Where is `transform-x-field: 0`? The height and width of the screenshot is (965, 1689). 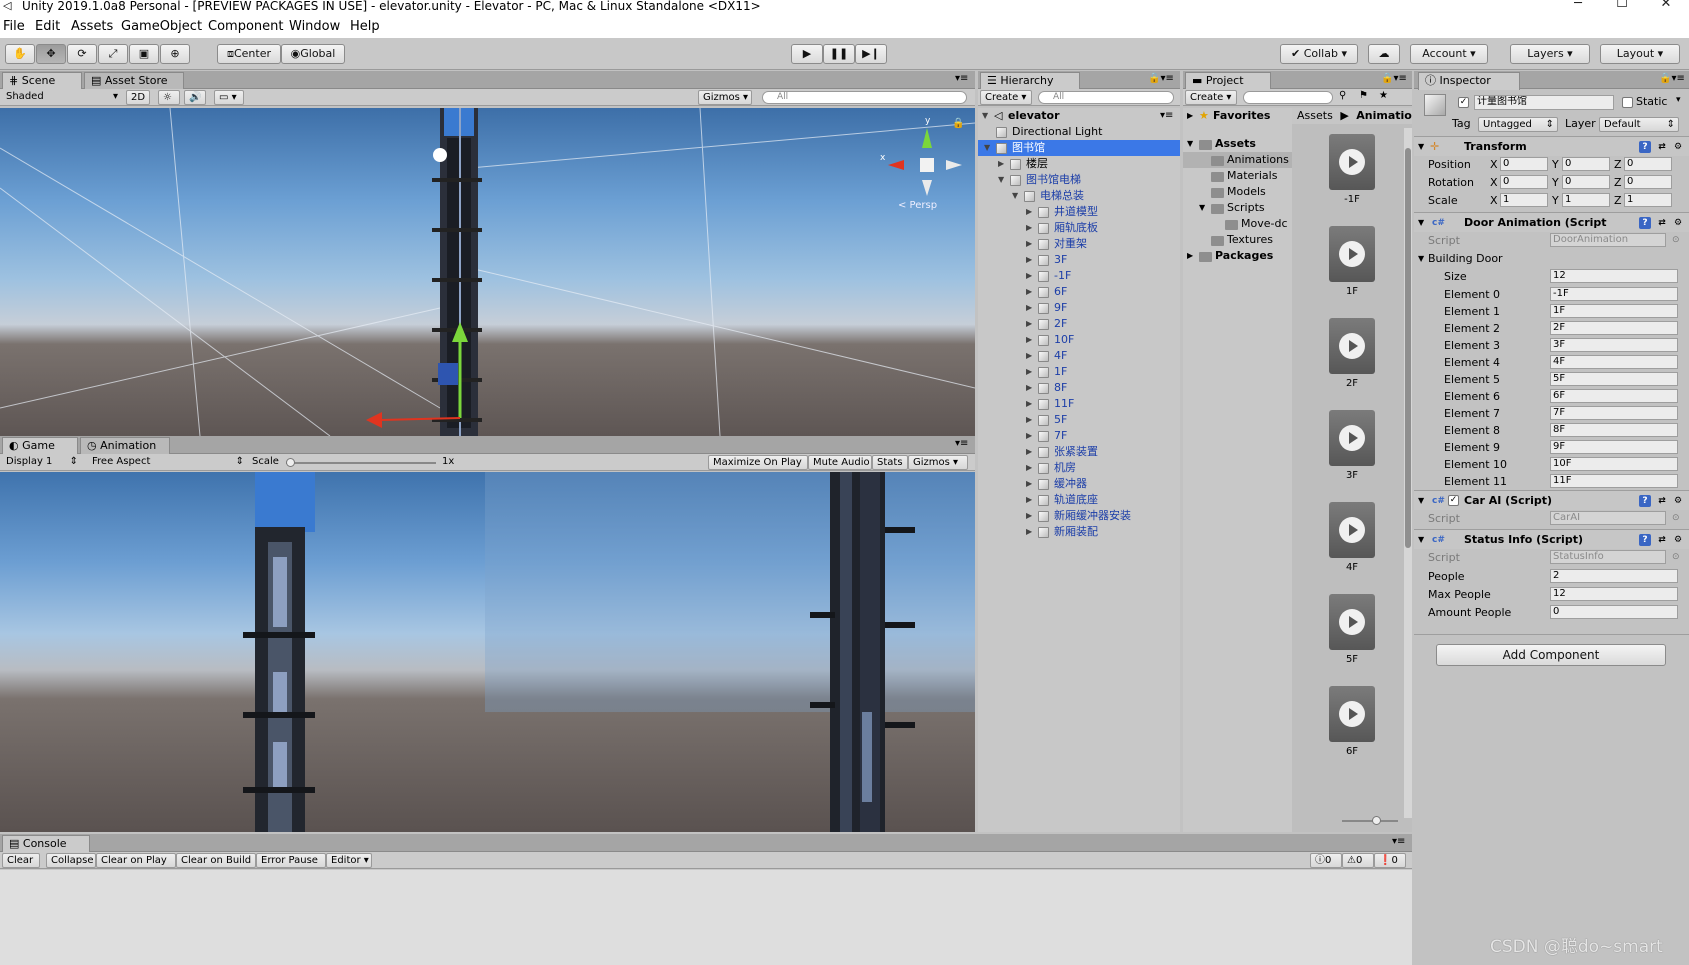 transform-x-field: 0 is located at coordinates (1524, 182).